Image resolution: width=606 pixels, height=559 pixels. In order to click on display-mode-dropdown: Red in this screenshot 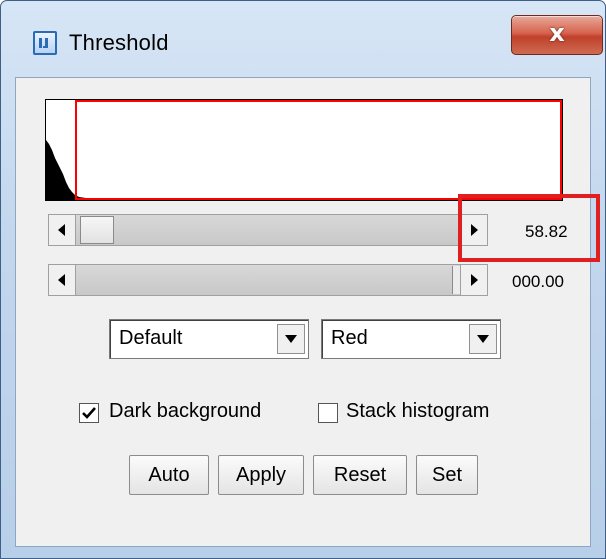, I will do `click(411, 339)`.